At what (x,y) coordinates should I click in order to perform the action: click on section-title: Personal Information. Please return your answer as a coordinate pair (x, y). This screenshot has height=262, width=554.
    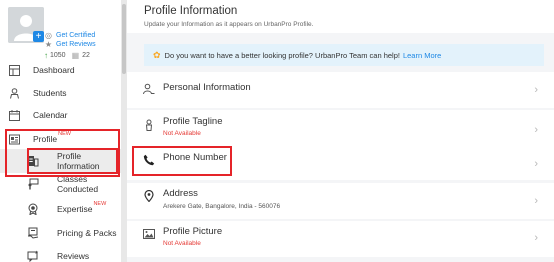
    Looking at the image, I should click on (207, 87).